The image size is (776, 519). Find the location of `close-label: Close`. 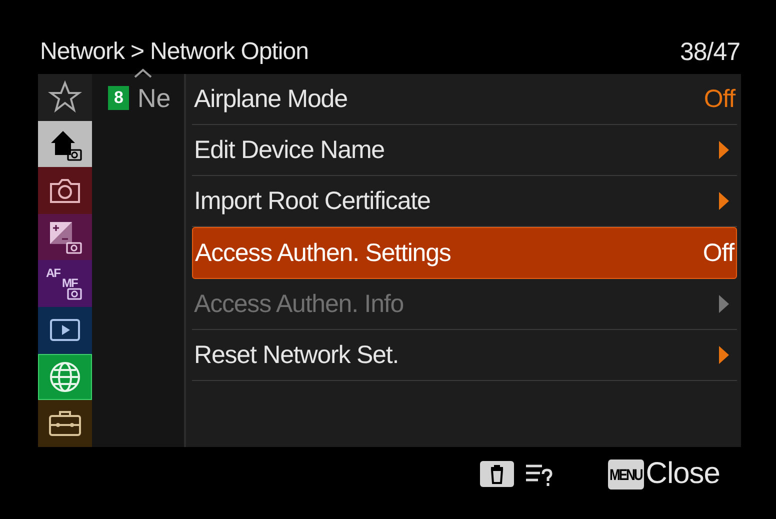

close-label: Close is located at coordinates (683, 474).